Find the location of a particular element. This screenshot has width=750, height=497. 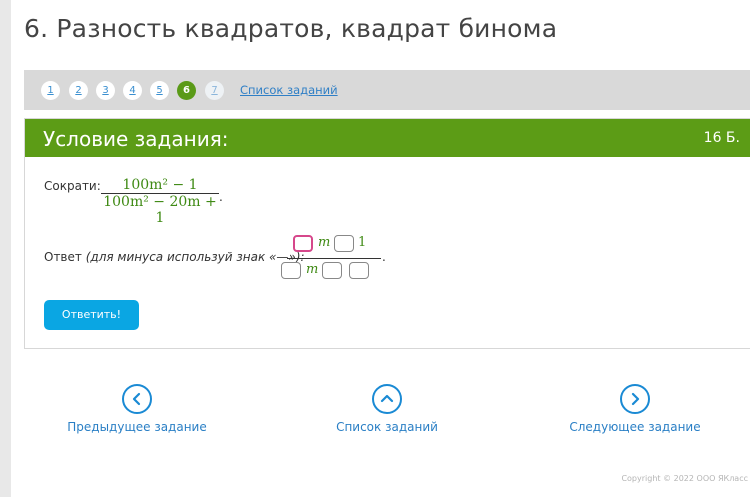

problem-fraction: 100m² − 1 100m² − 20m + 1 is located at coordinates (160, 201).